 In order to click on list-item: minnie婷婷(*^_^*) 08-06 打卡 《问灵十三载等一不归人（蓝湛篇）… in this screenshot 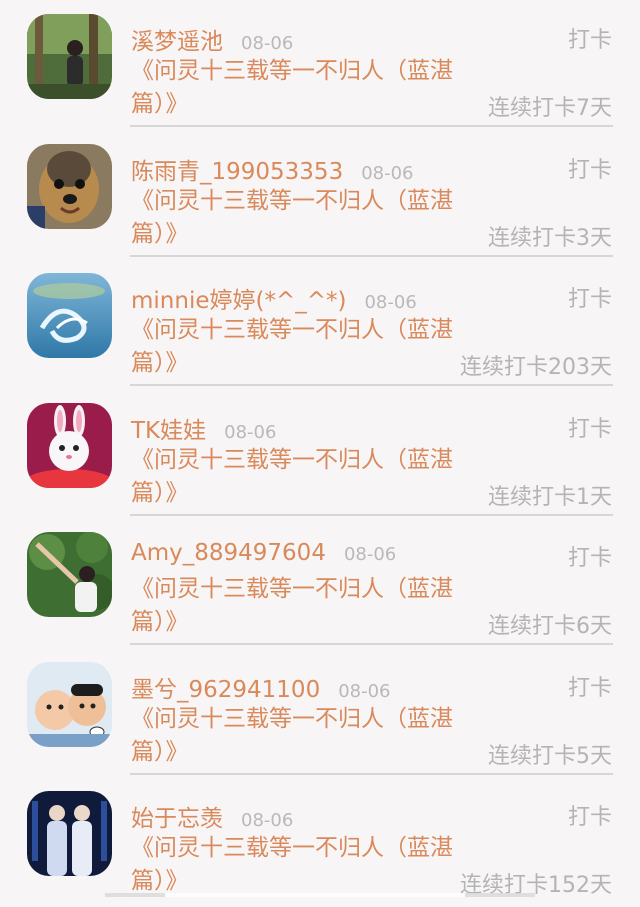, I will do `click(320, 324)`.